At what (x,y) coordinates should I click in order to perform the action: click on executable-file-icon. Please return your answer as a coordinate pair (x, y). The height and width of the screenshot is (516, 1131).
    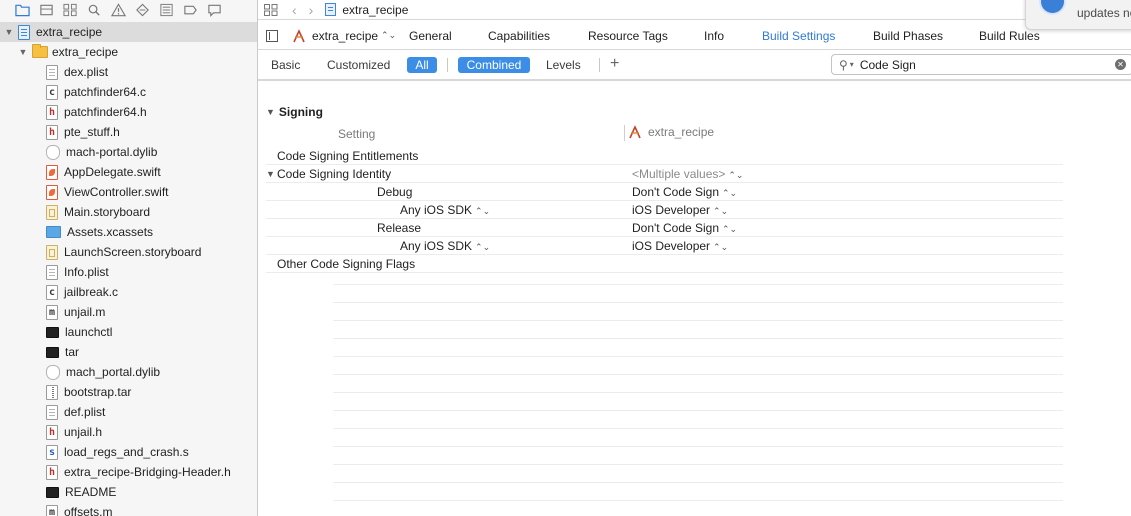
    Looking at the image, I should click on (52, 492).